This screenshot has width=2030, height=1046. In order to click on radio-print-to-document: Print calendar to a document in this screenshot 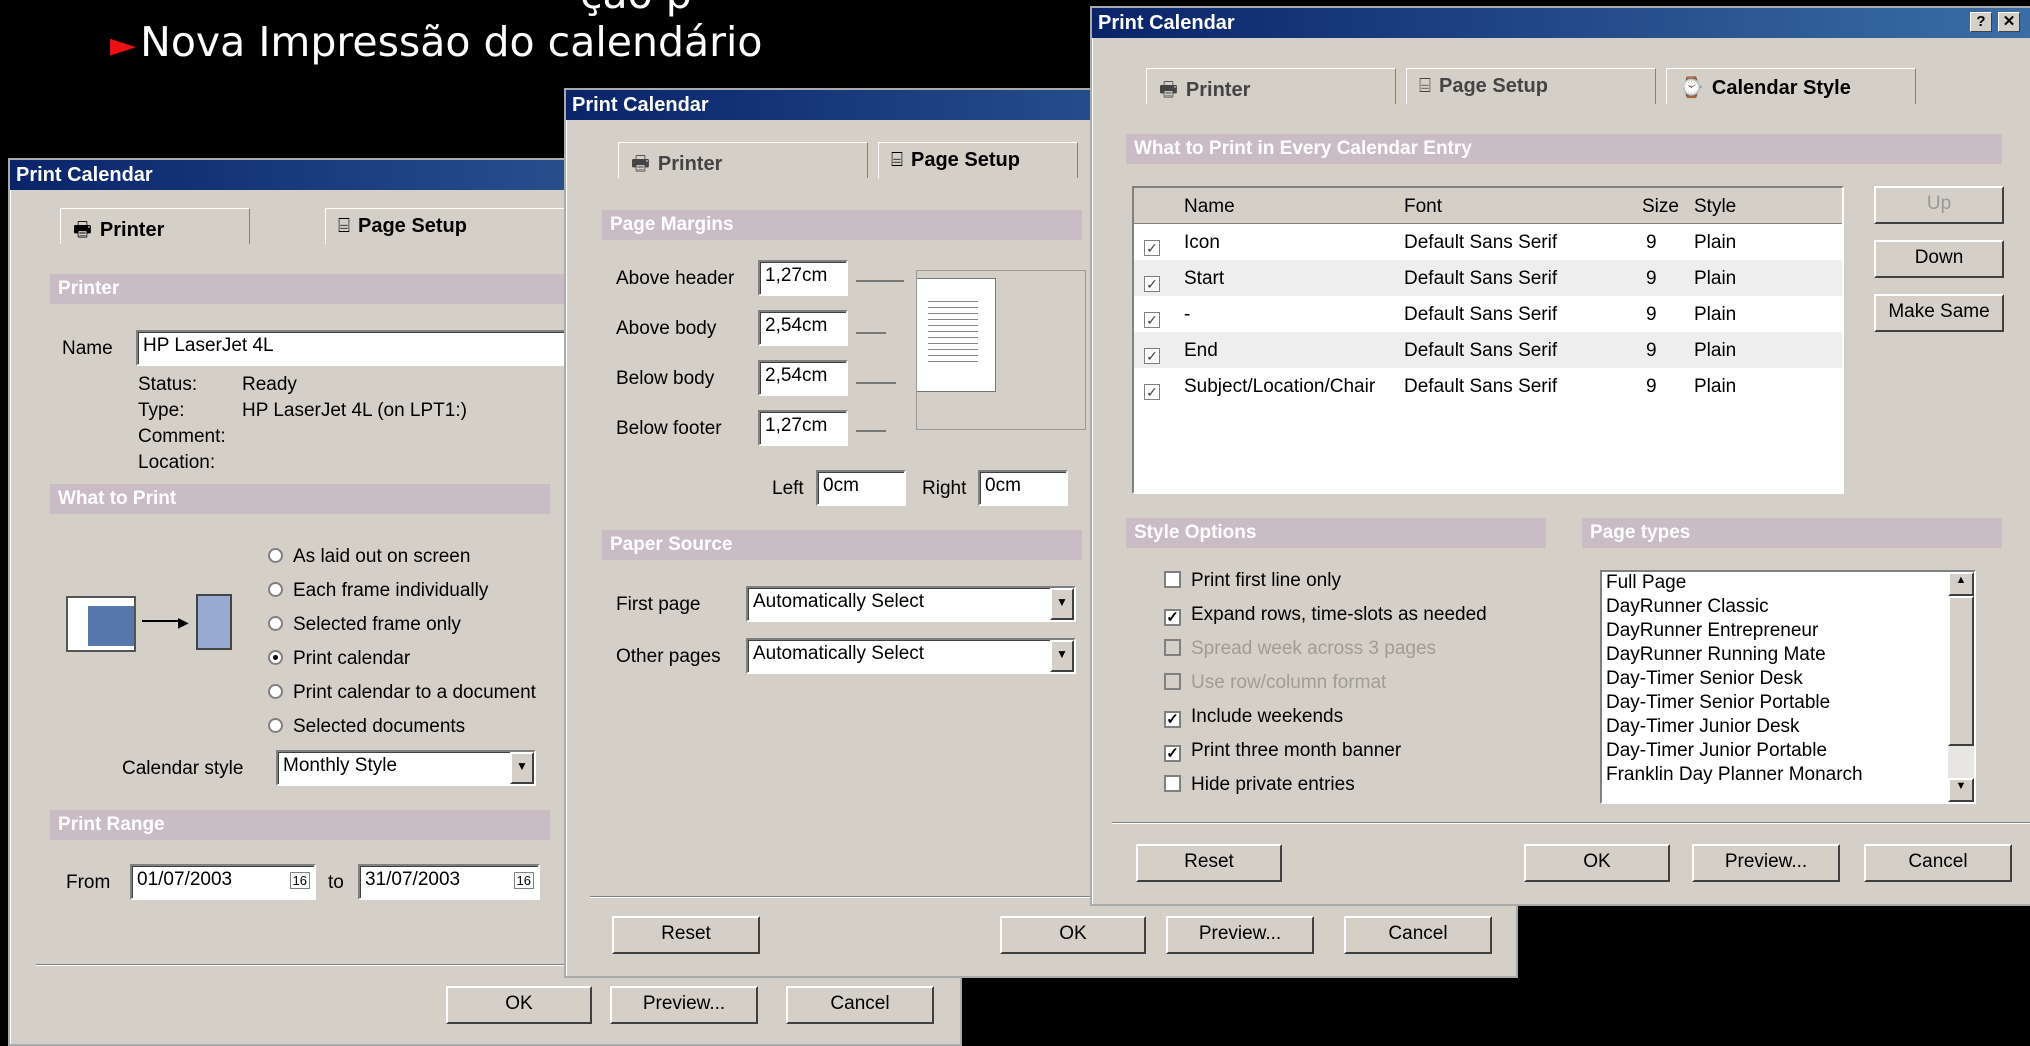, I will do `click(402, 693)`.